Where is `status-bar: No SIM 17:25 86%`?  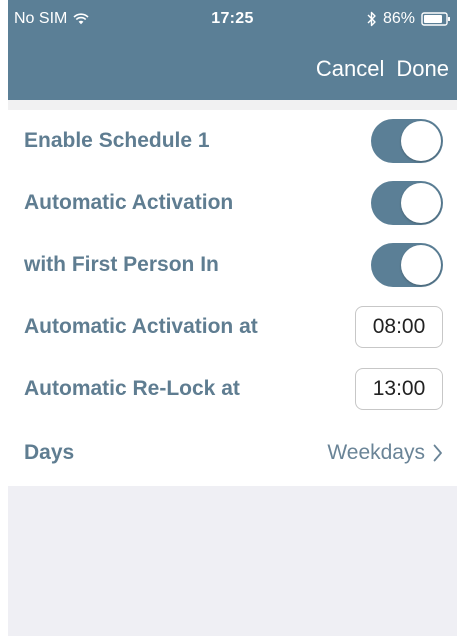 status-bar: No SIM 17:25 86% is located at coordinates (232, 19).